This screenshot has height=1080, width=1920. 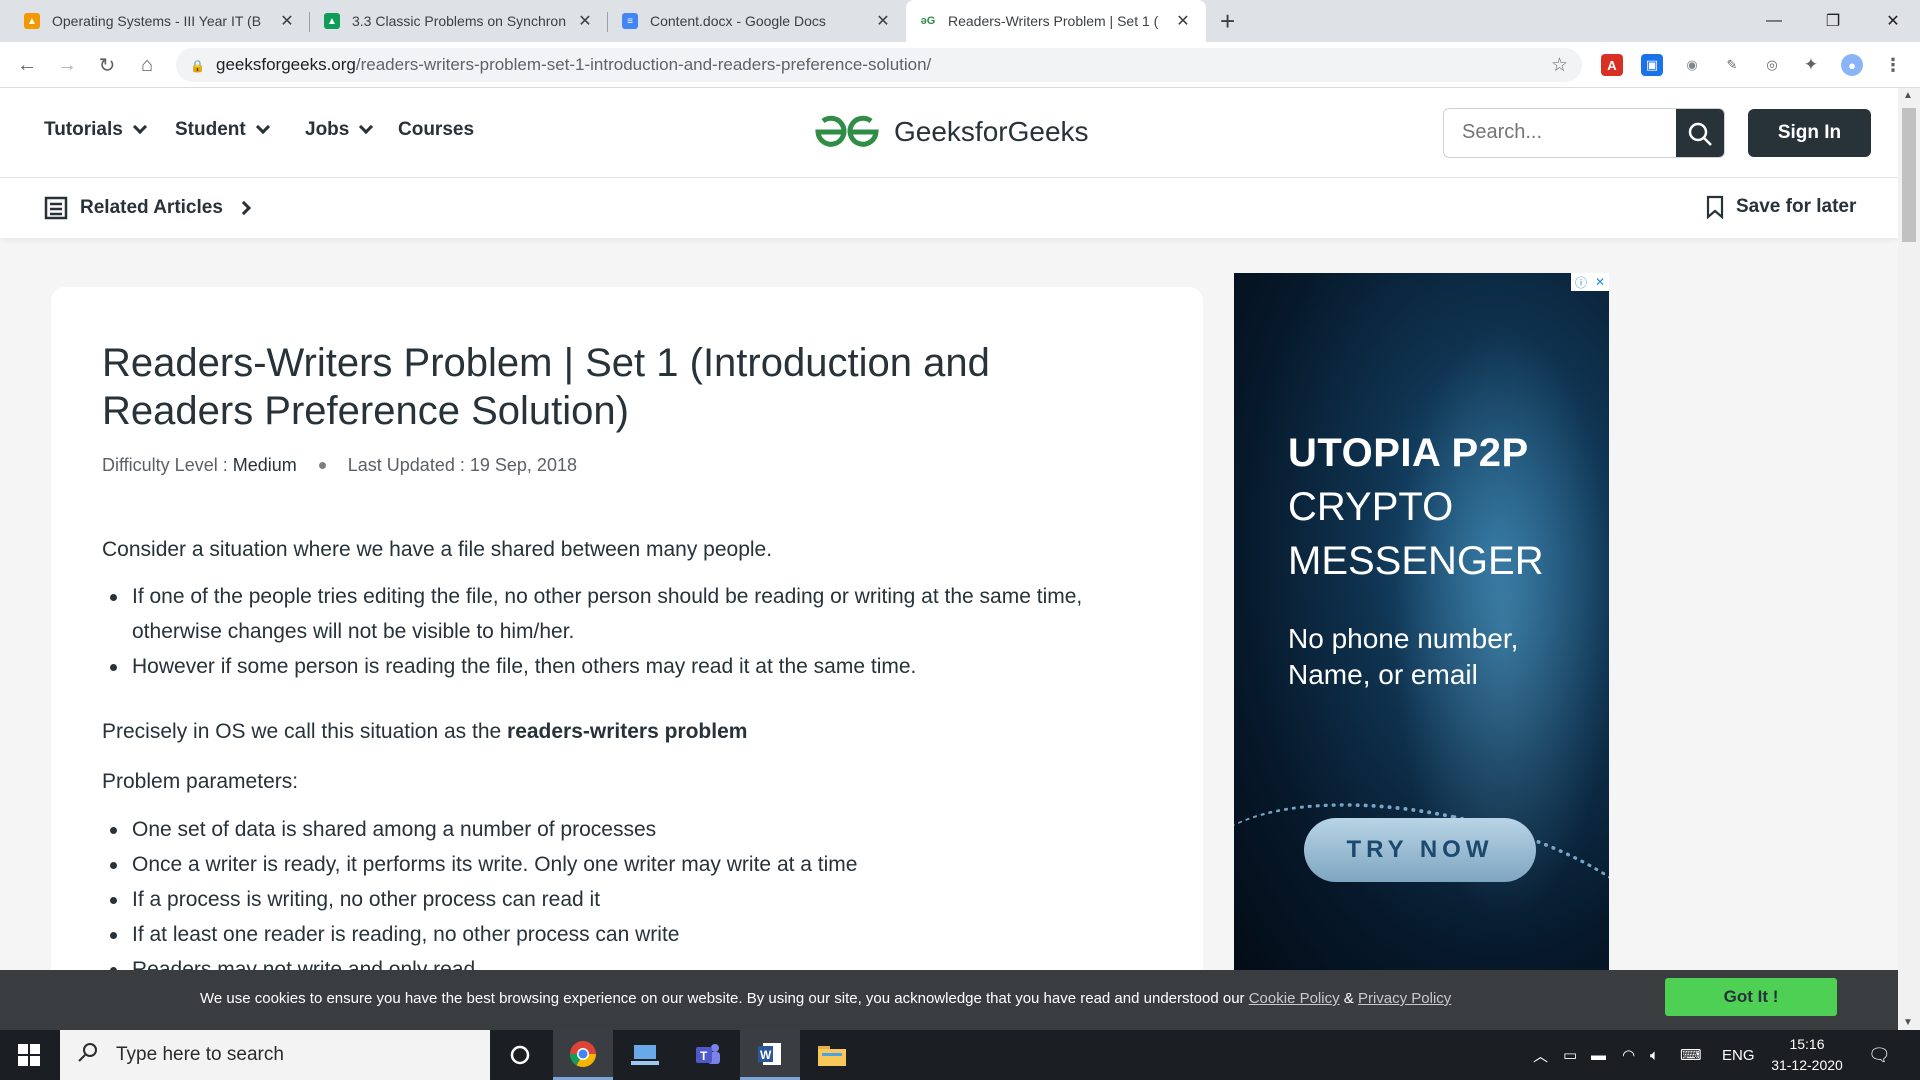 I want to click on article-toolbar: Related Articles Save for later, so click(x=949, y=208).